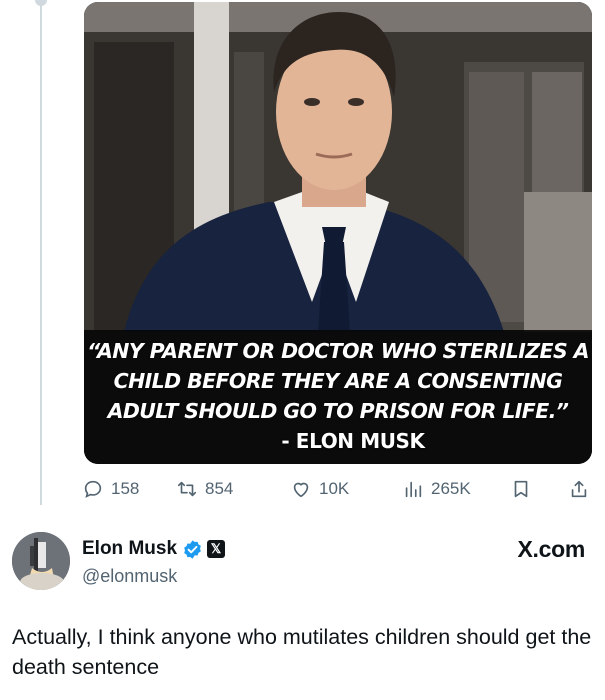 The height and width of the screenshot is (700, 605). What do you see at coordinates (129, 576) in the screenshot?
I see `author-handle: @elonmusk` at bounding box center [129, 576].